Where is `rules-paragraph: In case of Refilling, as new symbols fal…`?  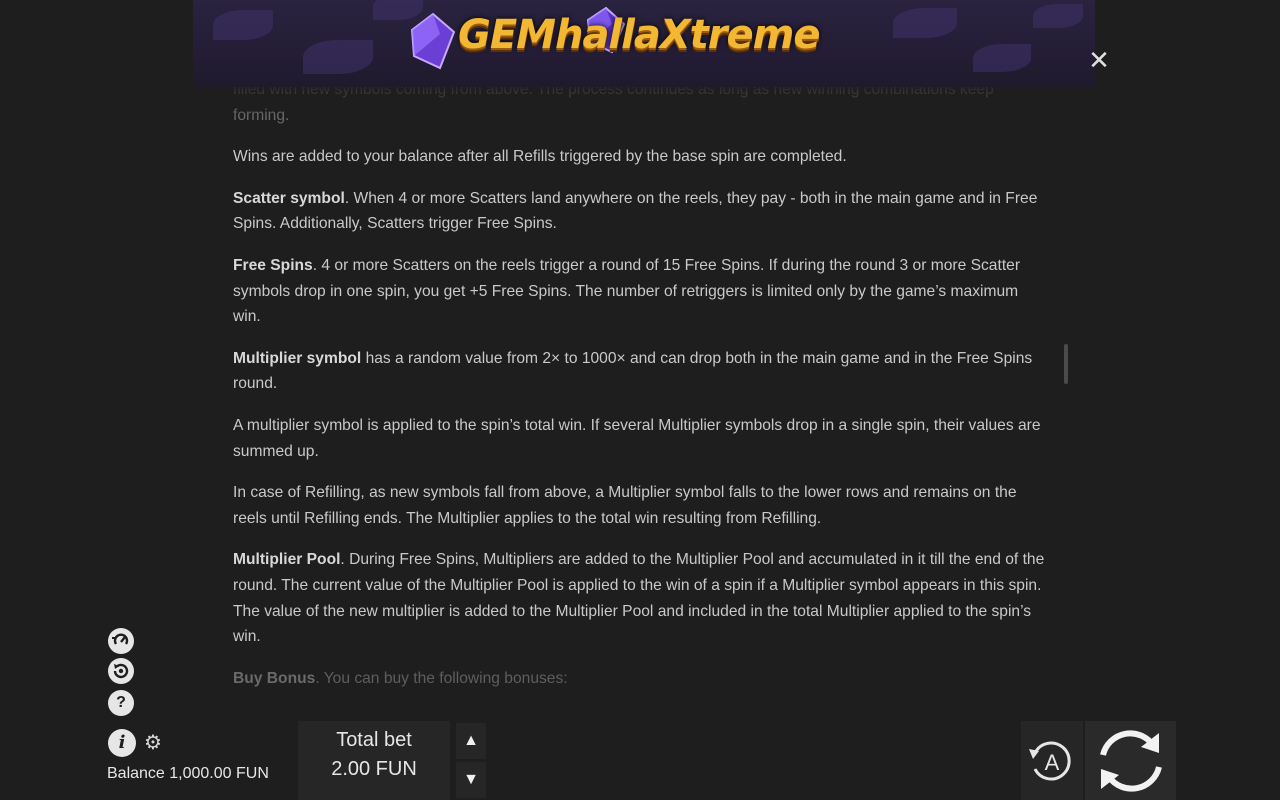
rules-paragraph: In case of Refilling, as new symbols fal… is located at coordinates (625, 505).